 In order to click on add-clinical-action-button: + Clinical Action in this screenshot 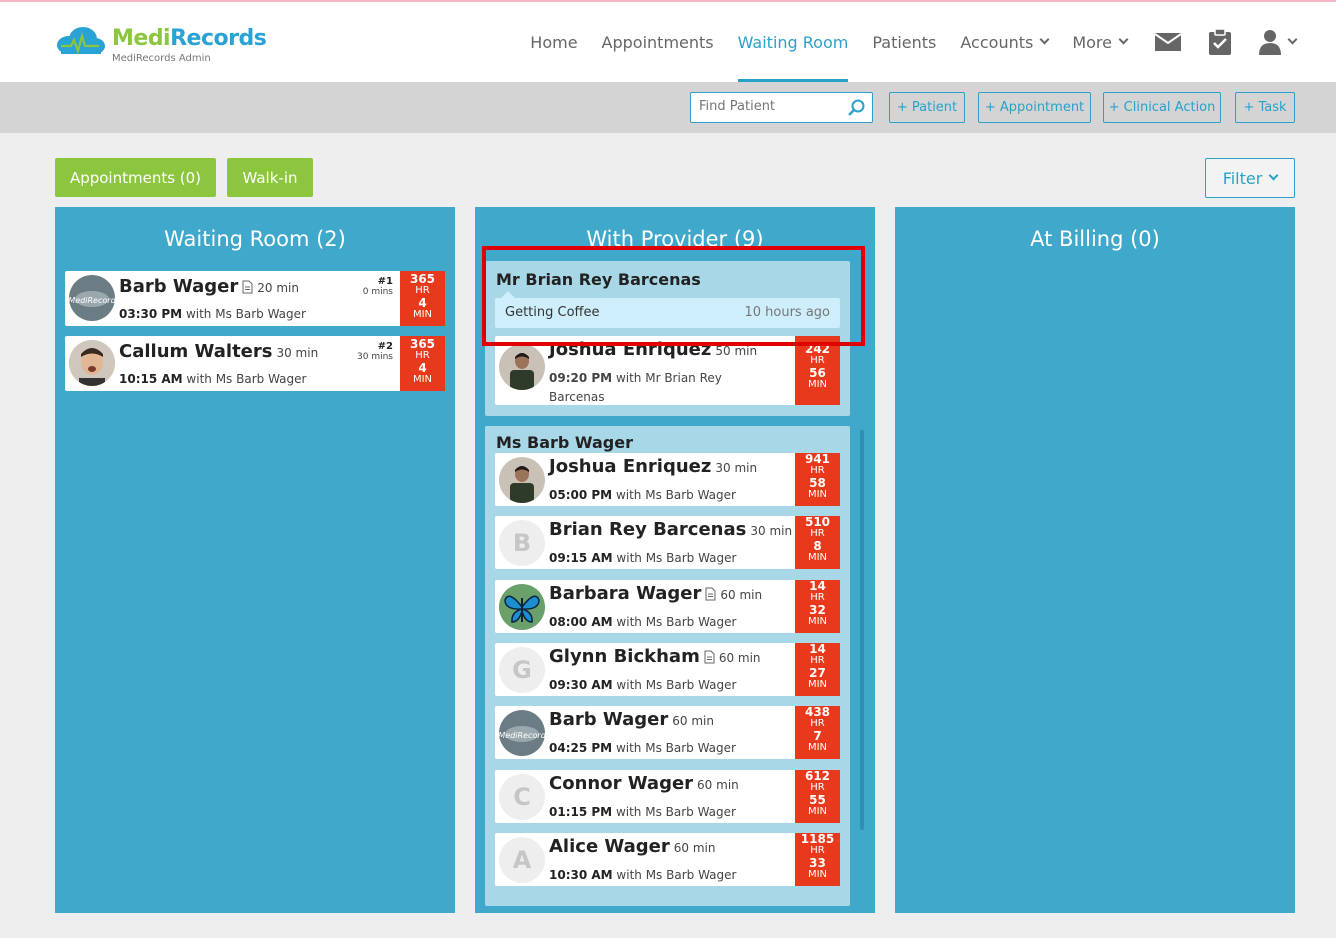, I will do `click(1162, 107)`.